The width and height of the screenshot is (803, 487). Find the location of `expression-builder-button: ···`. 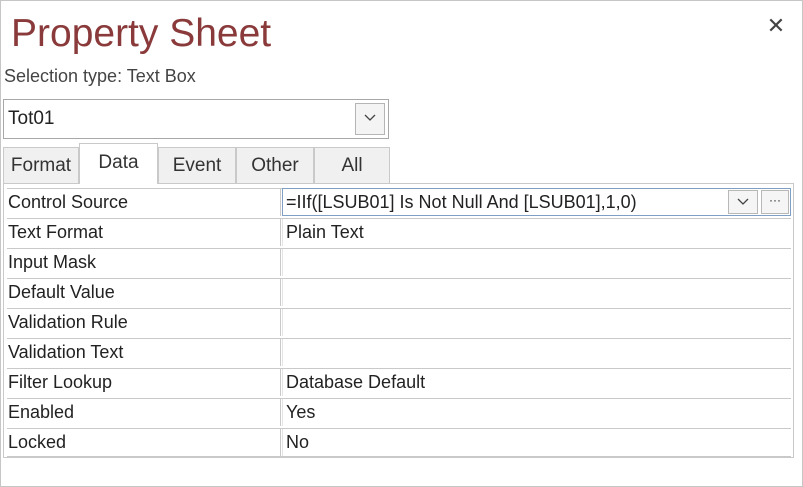

expression-builder-button: ··· is located at coordinates (775, 202).